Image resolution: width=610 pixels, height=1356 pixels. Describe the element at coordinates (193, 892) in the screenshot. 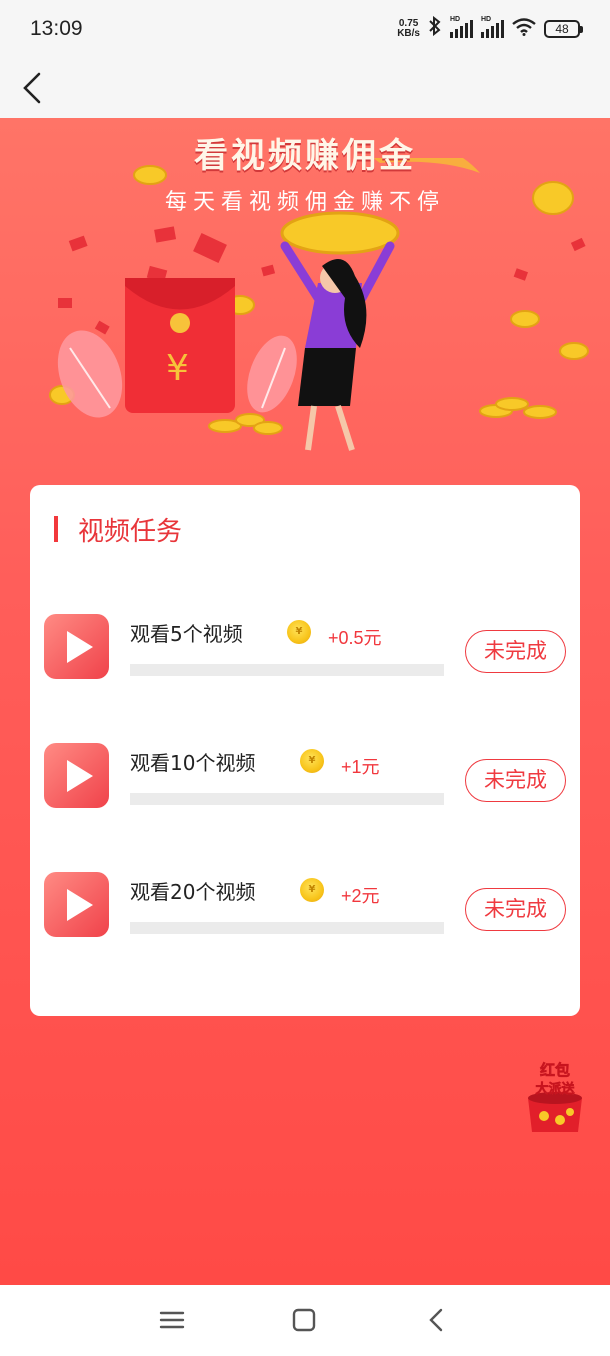

I see `task-label: 观看20个视频` at that location.